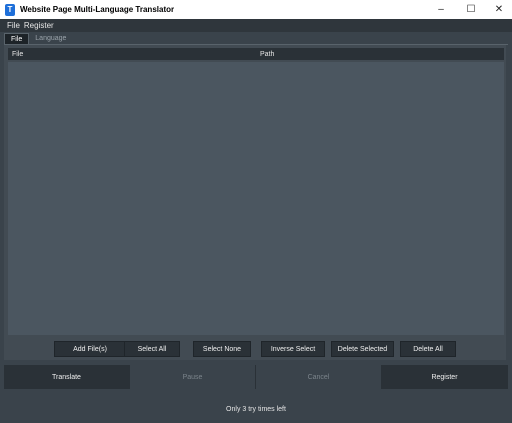 This screenshot has width=512, height=423. I want to click on select-all-button: Select All, so click(152, 349).